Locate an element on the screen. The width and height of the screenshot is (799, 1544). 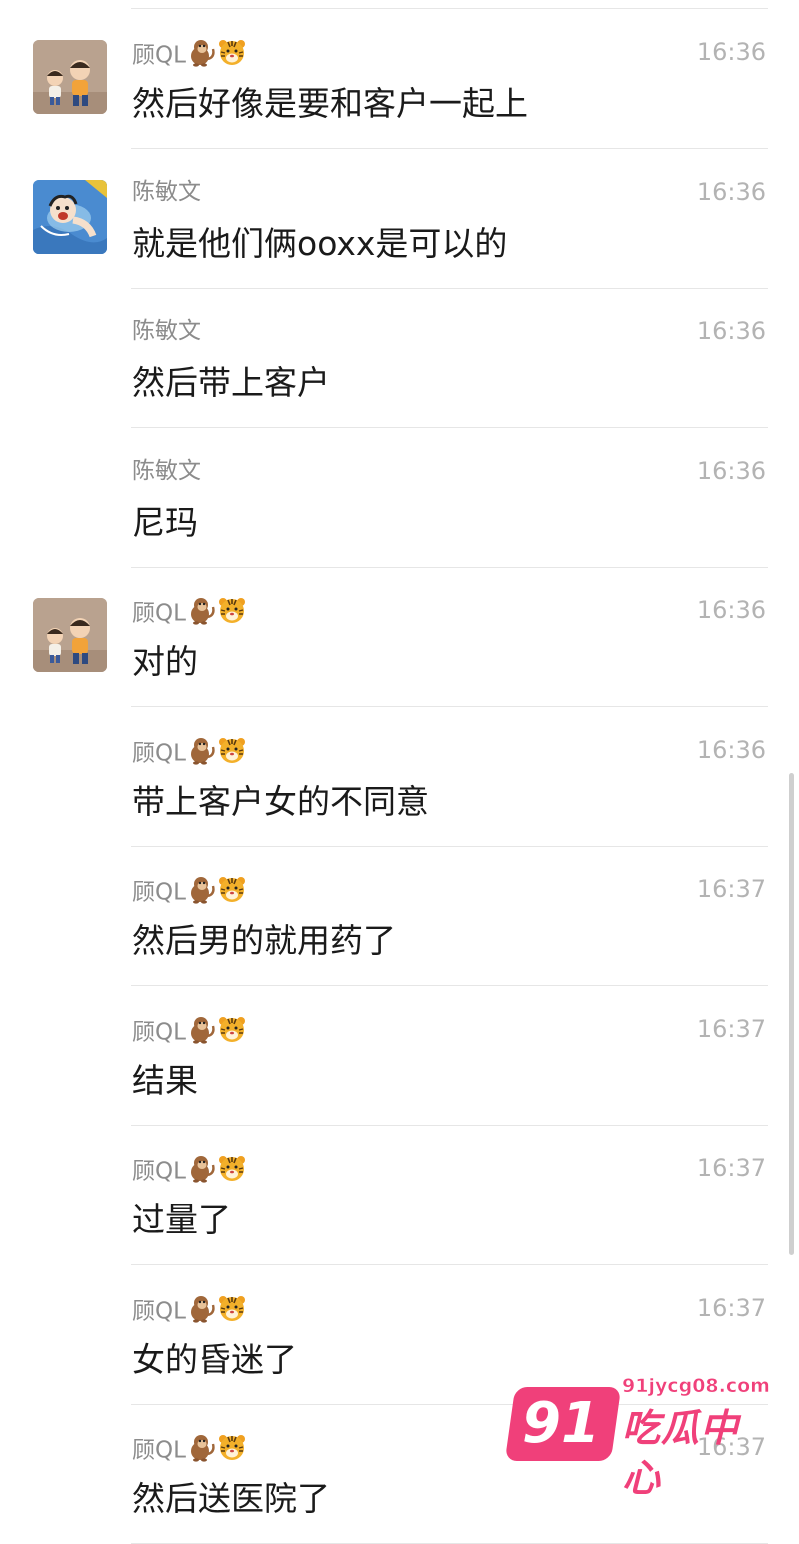
message-row: 顾QL 16:36 对的 is located at coordinates (399, 637).